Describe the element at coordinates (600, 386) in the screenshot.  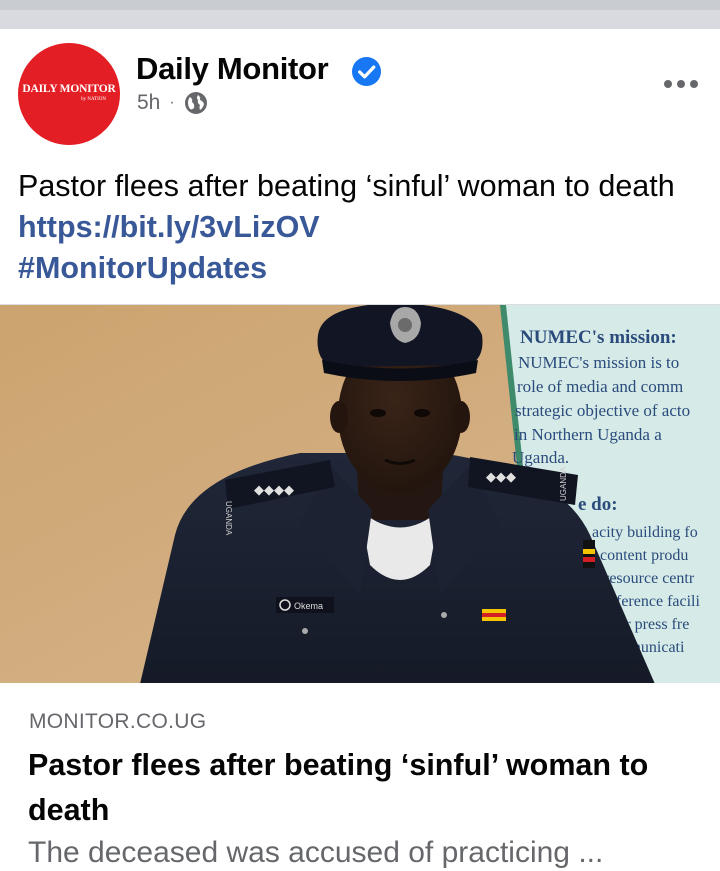
I see `poster-line: role of media and comm` at that location.